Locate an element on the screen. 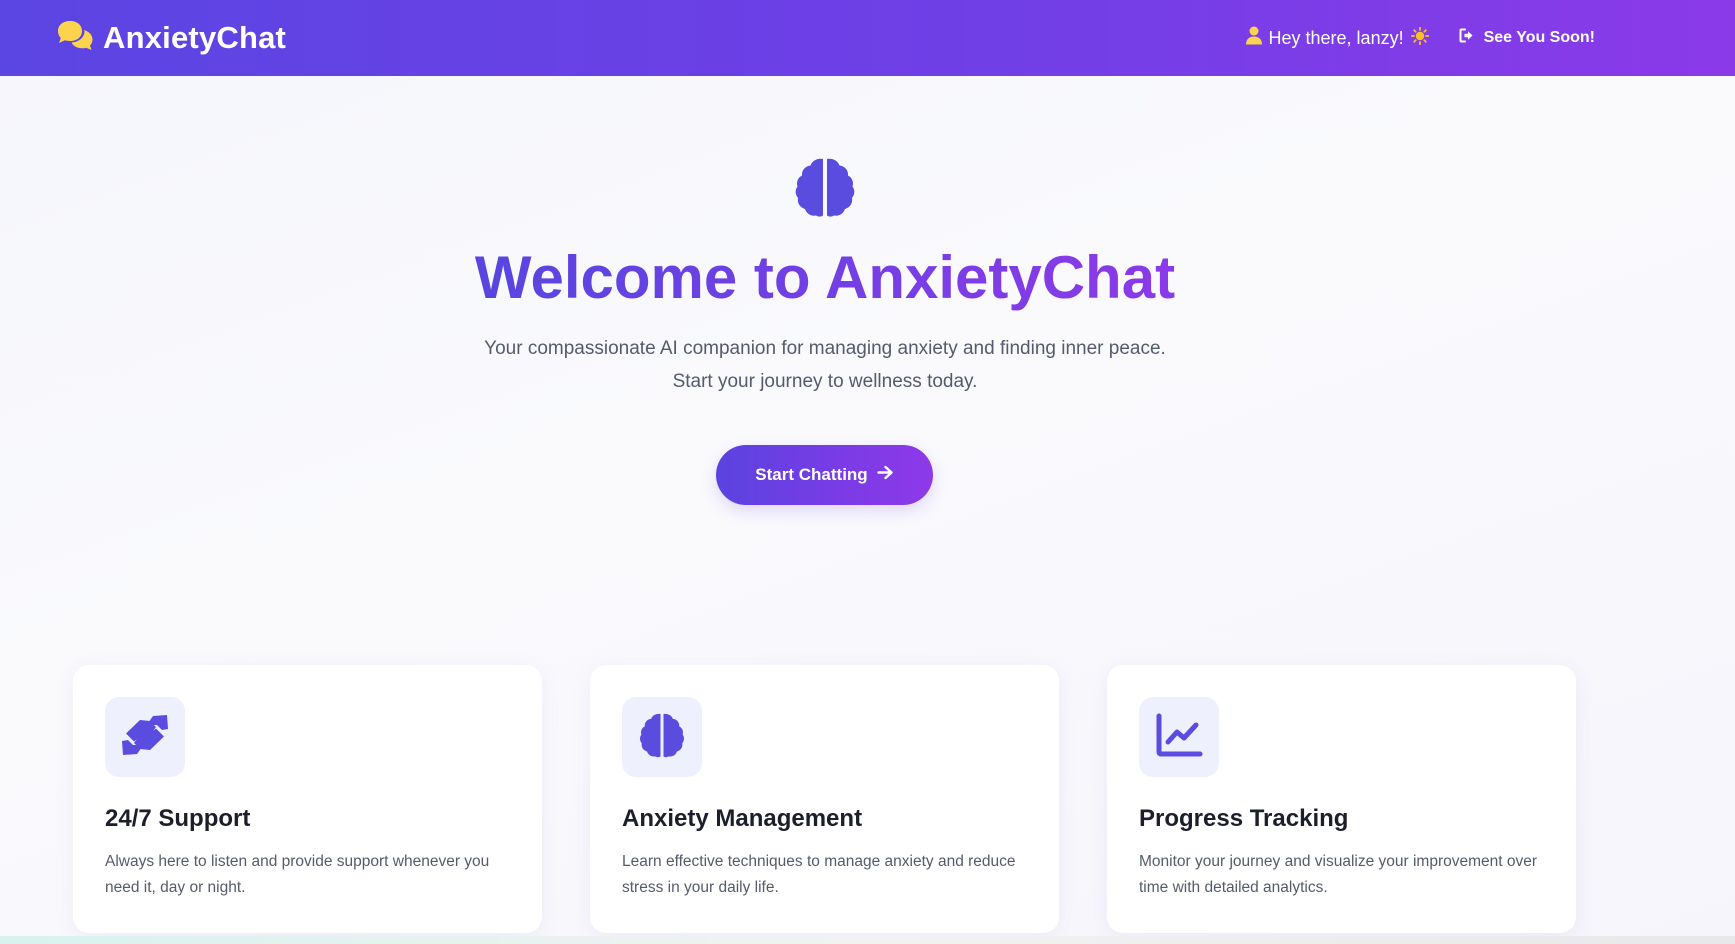 This screenshot has height=944, width=1735. greeting-text: Hey there, lanzy! is located at coordinates (1336, 37).